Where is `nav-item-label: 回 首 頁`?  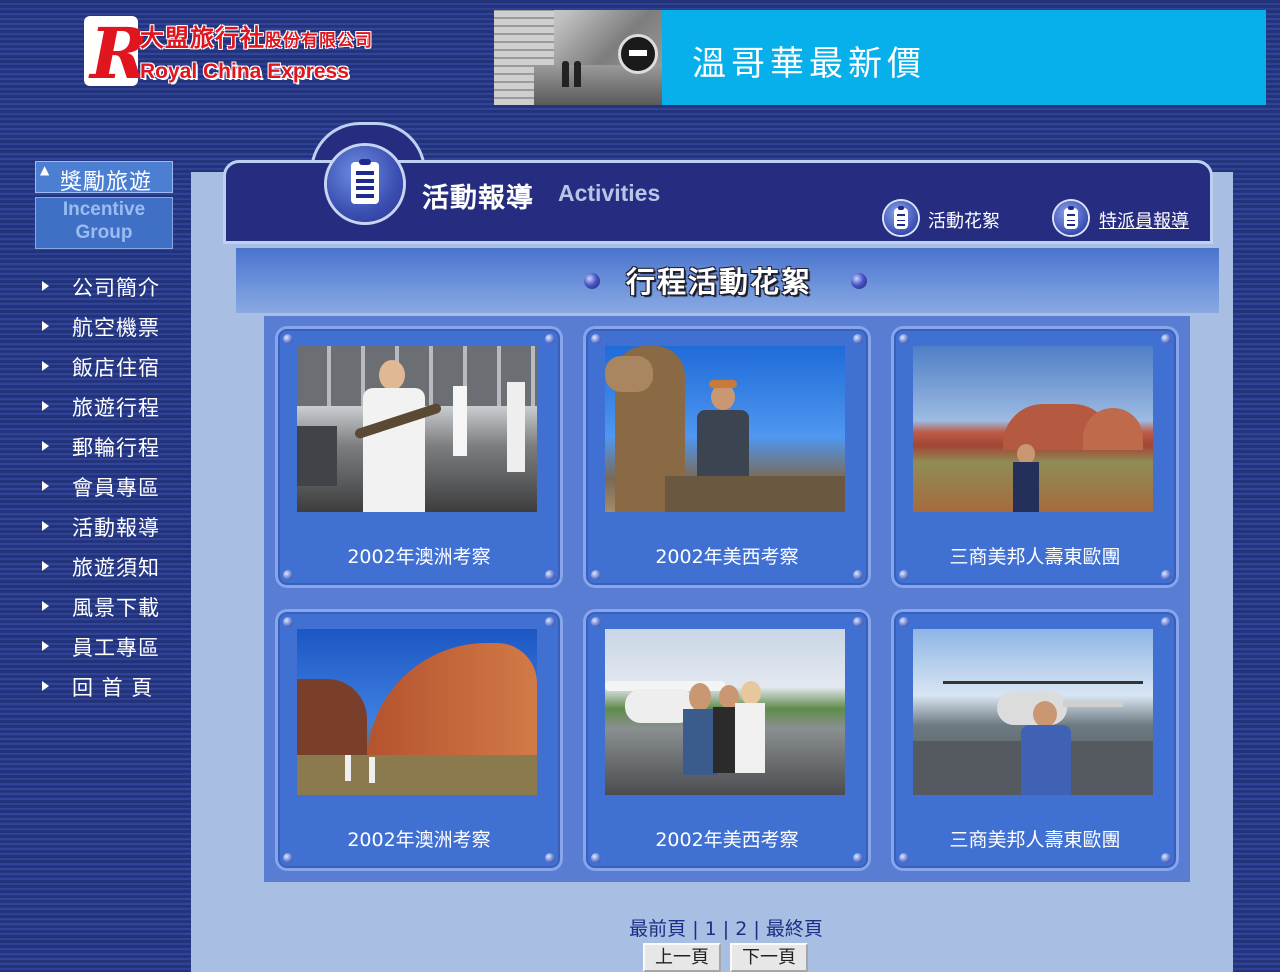
nav-item-label: 回 首 頁 is located at coordinates (113, 688).